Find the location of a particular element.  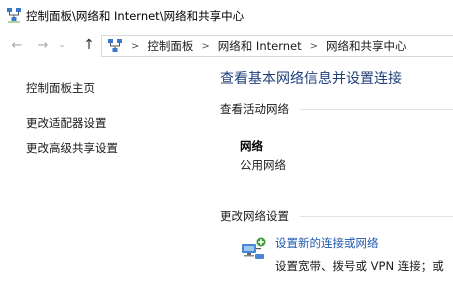

sidebar-item-change-advanced-sharing: 更改高级共享设置 is located at coordinates (72, 148).